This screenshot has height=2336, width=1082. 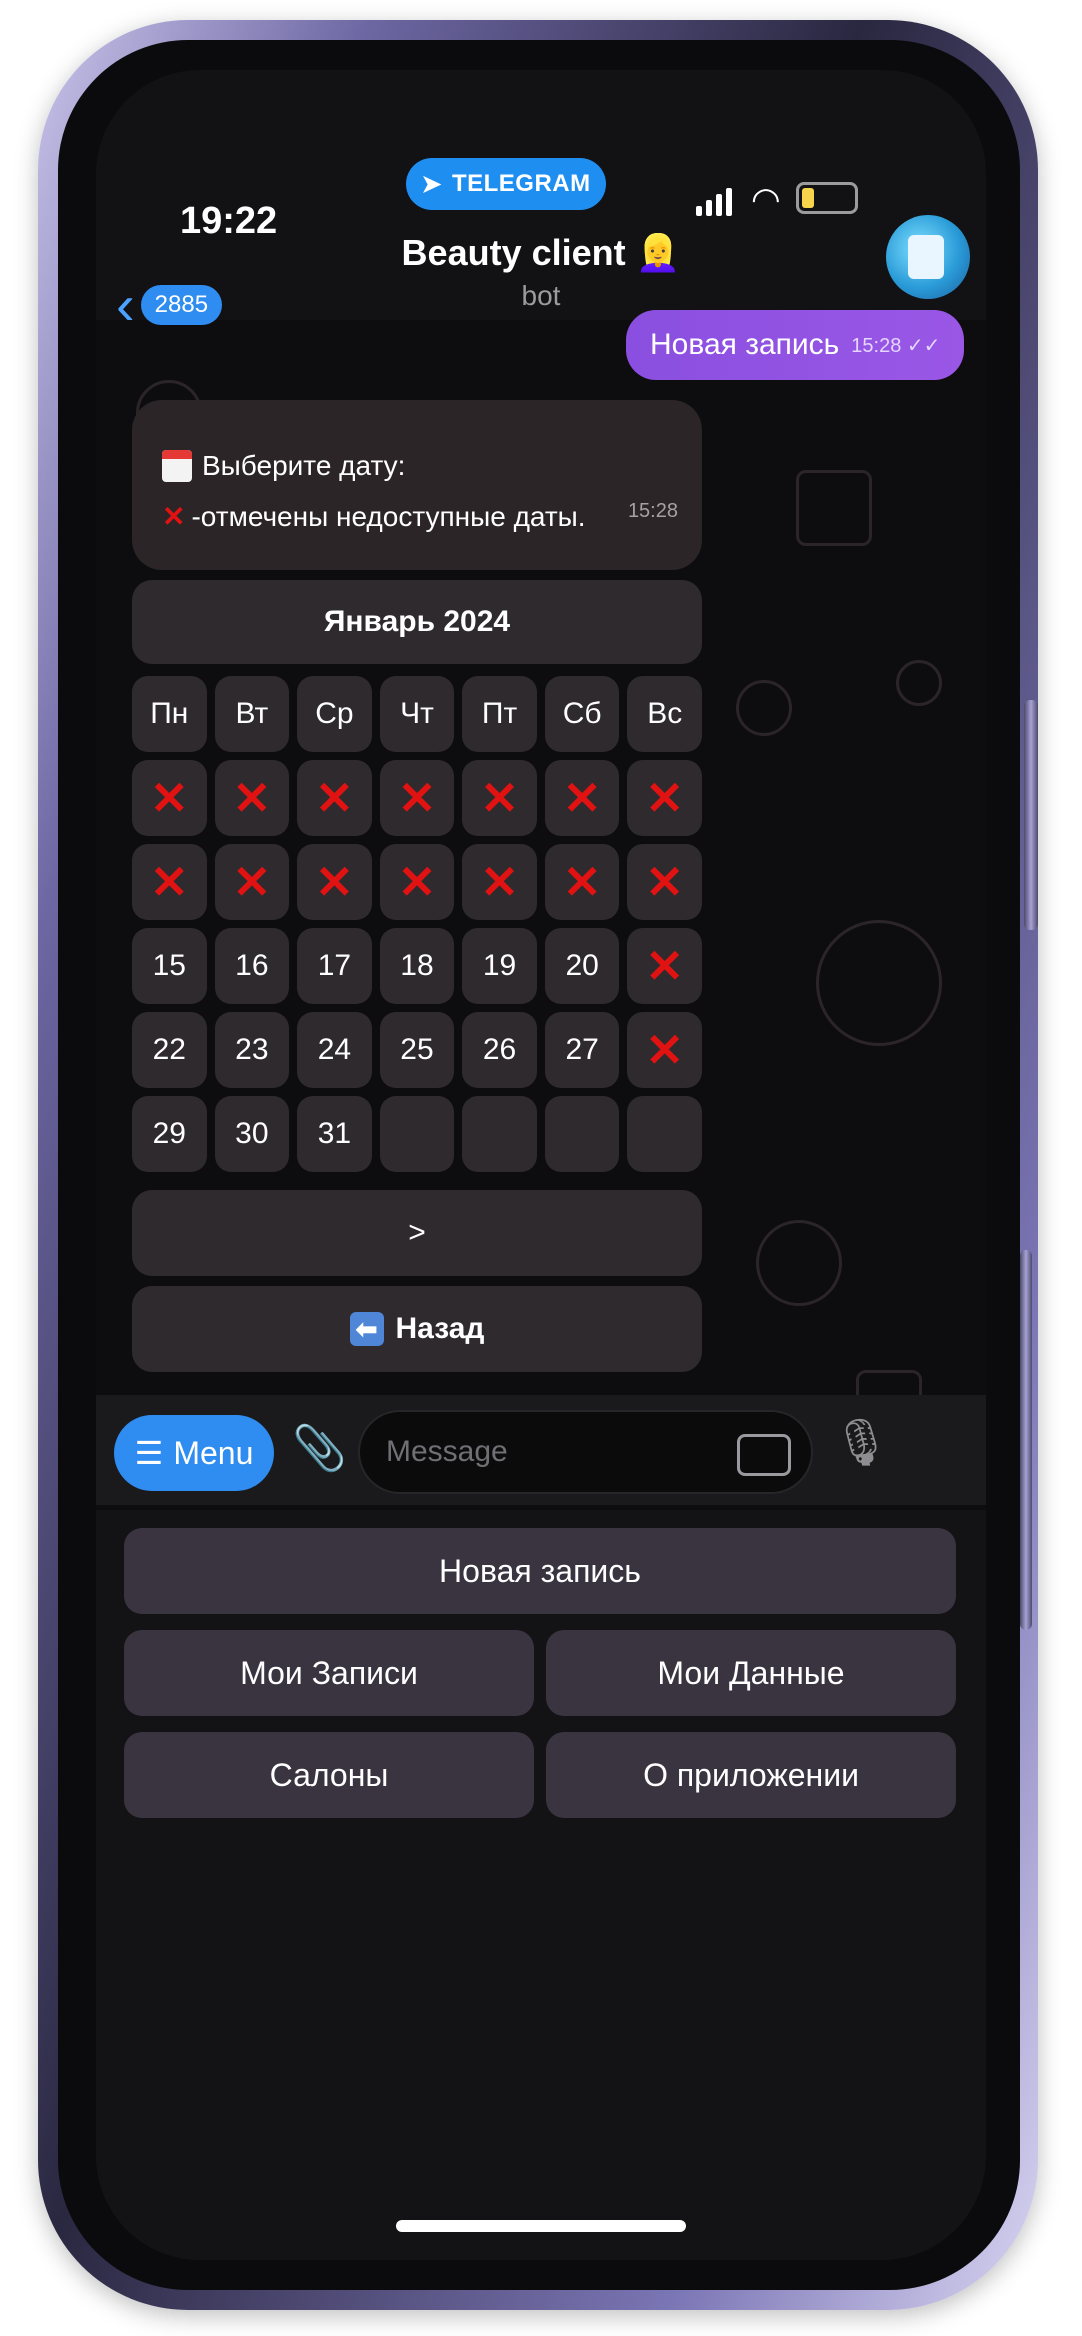 I want to click on left-arrow-icon: ⬅, so click(x=366, y=1329).